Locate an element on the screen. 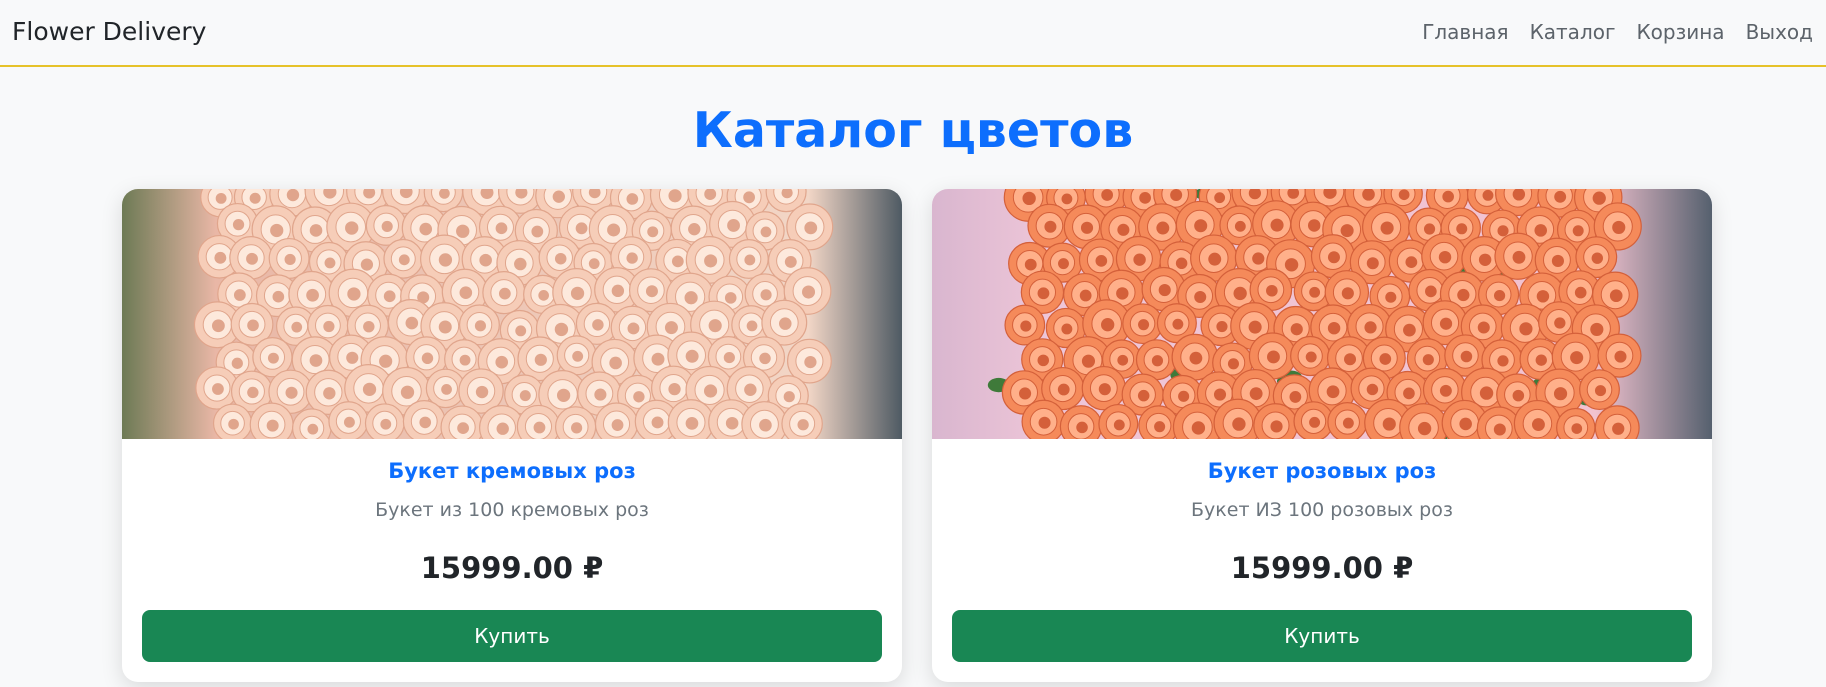 This screenshot has width=1826, height=687. product-title: Букет розовых роз is located at coordinates (1322, 471).